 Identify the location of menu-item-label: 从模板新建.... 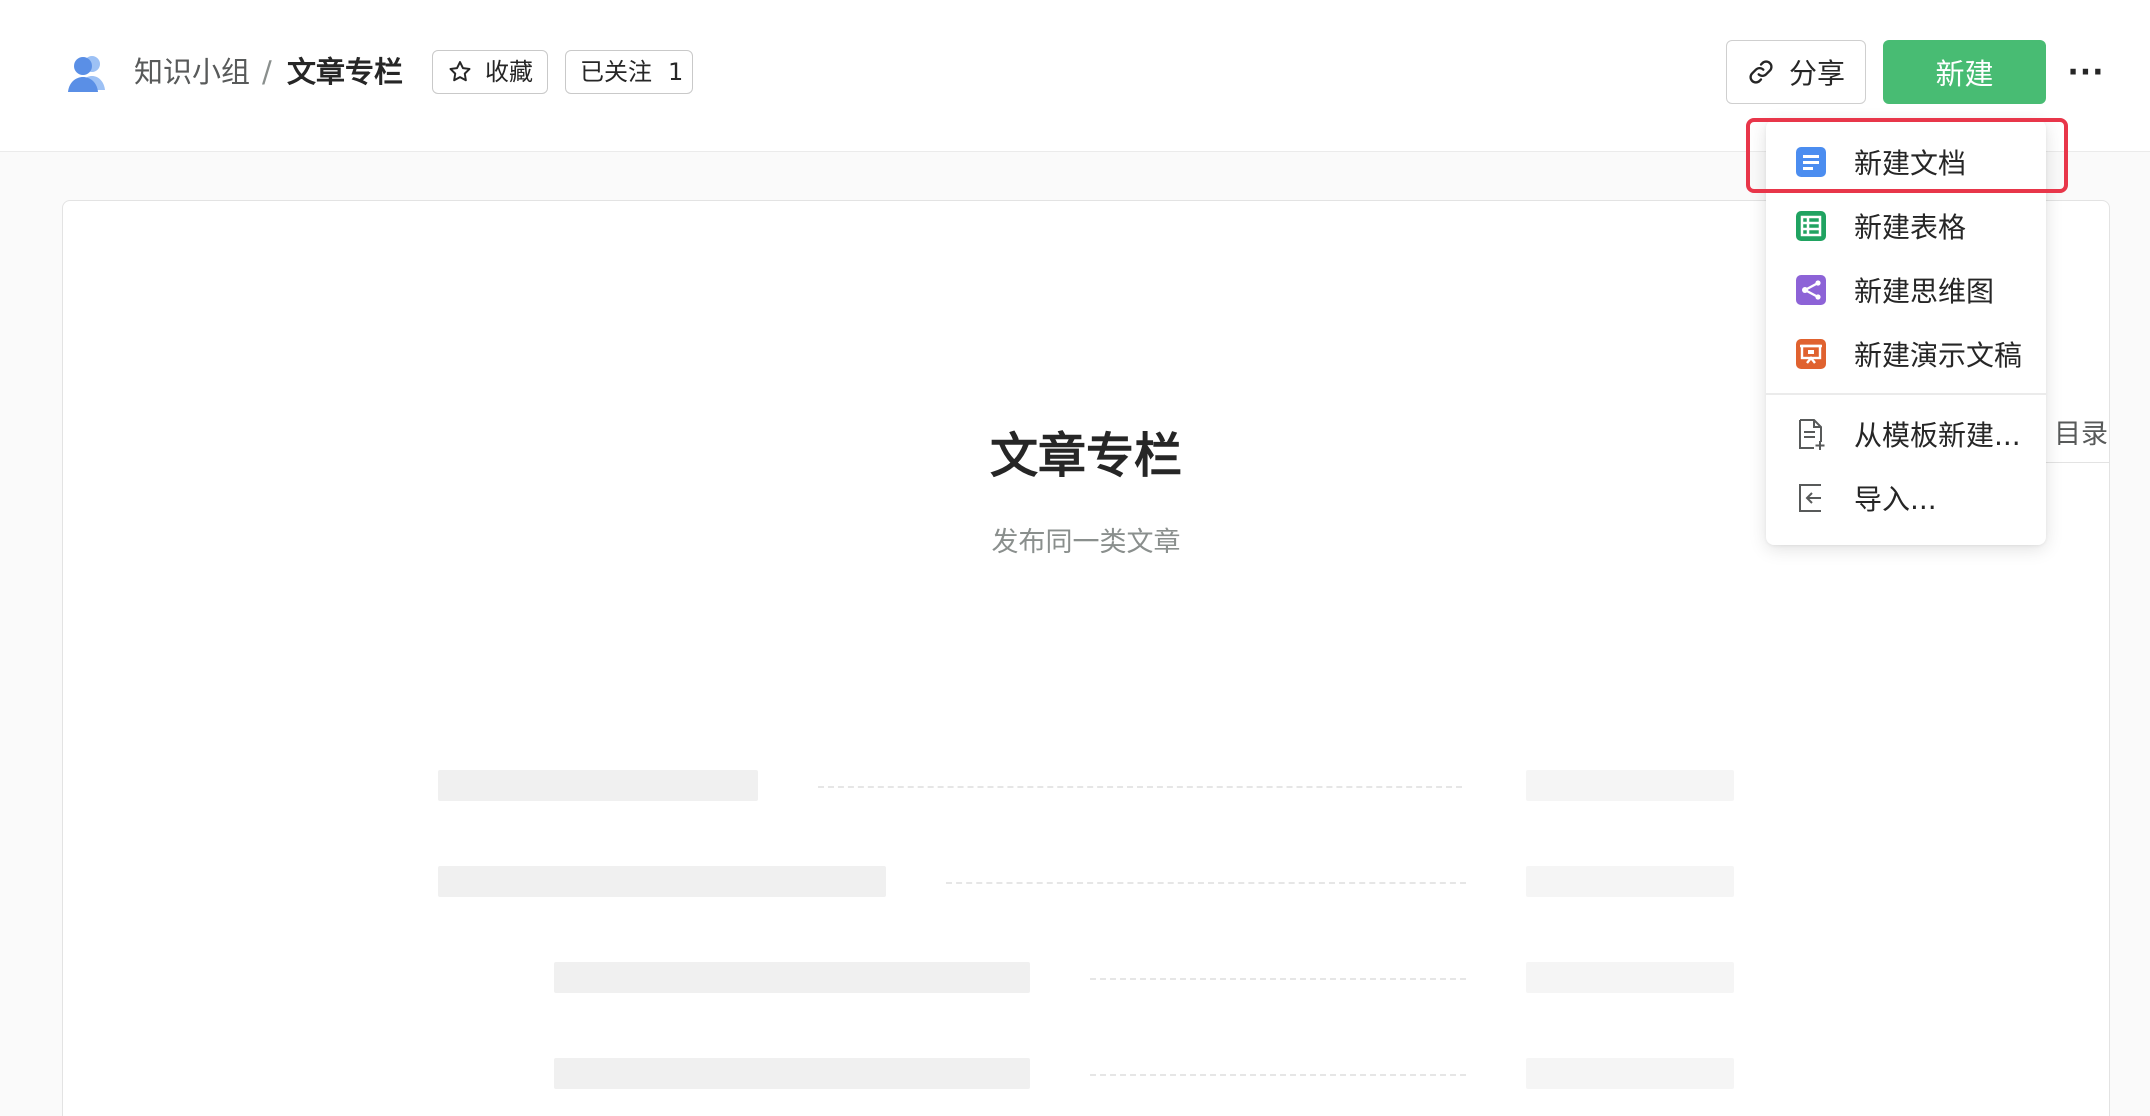
(1937, 435).